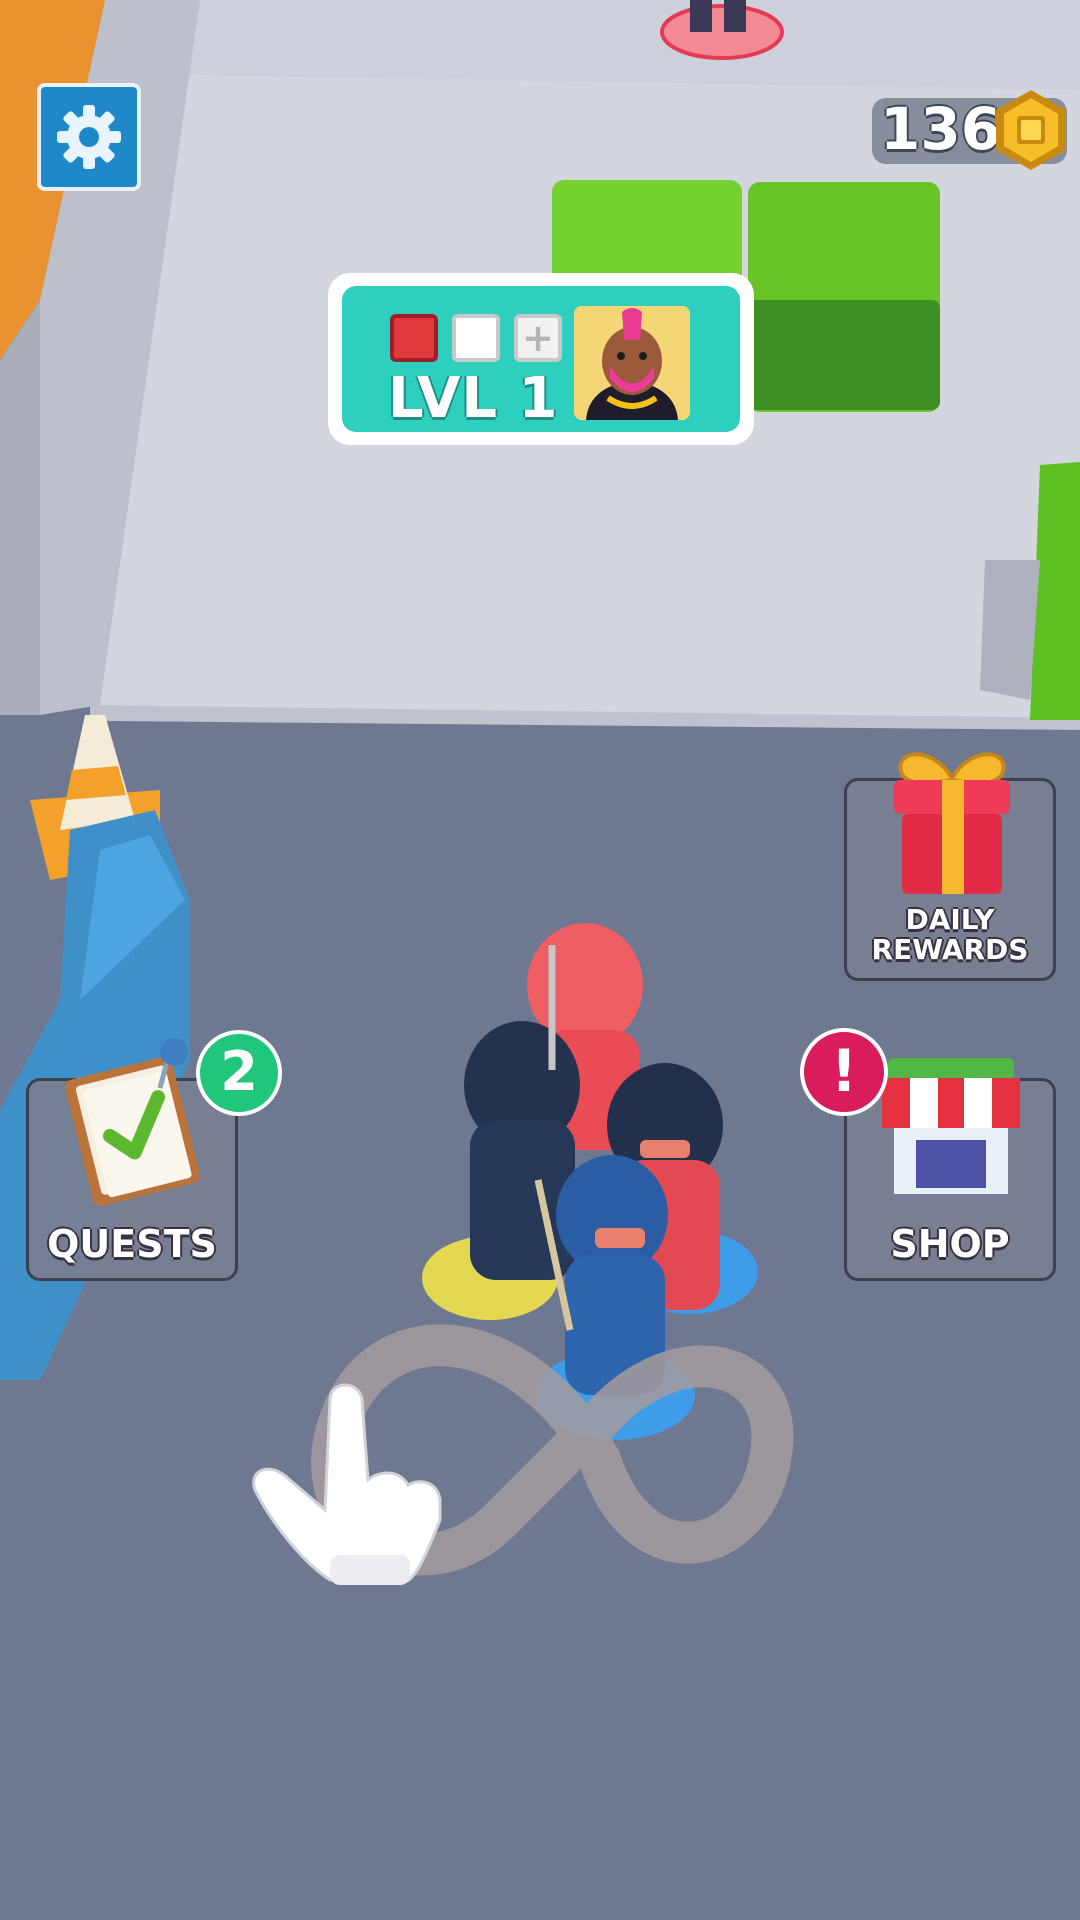 This screenshot has height=1920, width=1080. What do you see at coordinates (950, 1244) in the screenshot?
I see `shop-label: SHOP` at bounding box center [950, 1244].